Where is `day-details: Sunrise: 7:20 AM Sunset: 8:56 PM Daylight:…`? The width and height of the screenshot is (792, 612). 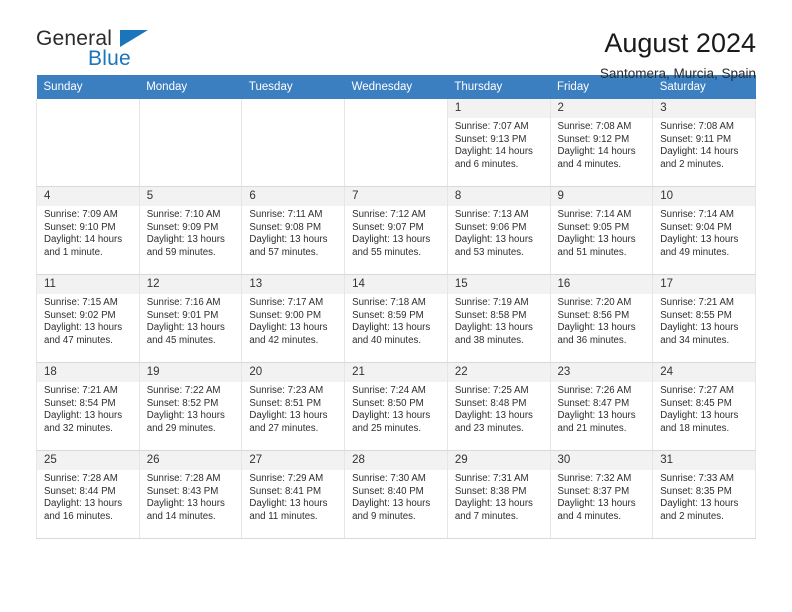 day-details: Sunrise: 7:20 AM Sunset: 8:56 PM Daylight:… is located at coordinates (602, 320).